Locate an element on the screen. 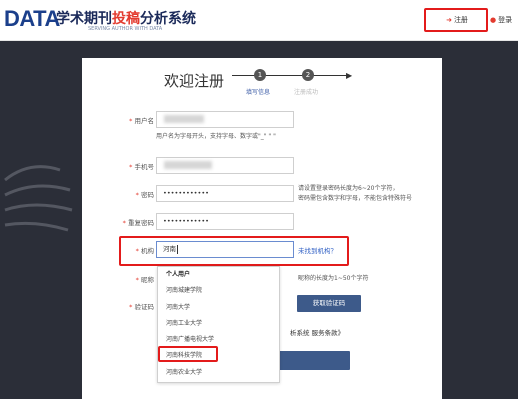 Image resolution: width=518 pixels, height=399 pixels. nickname-hint: 昵称的长度为1~50个字符 is located at coordinates (333, 278).